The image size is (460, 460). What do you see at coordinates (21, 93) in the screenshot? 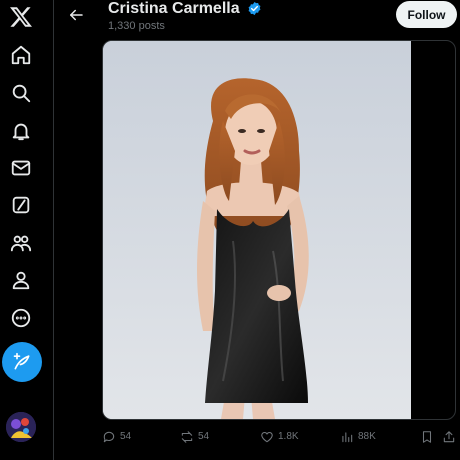
I see `explore-icon` at bounding box center [21, 93].